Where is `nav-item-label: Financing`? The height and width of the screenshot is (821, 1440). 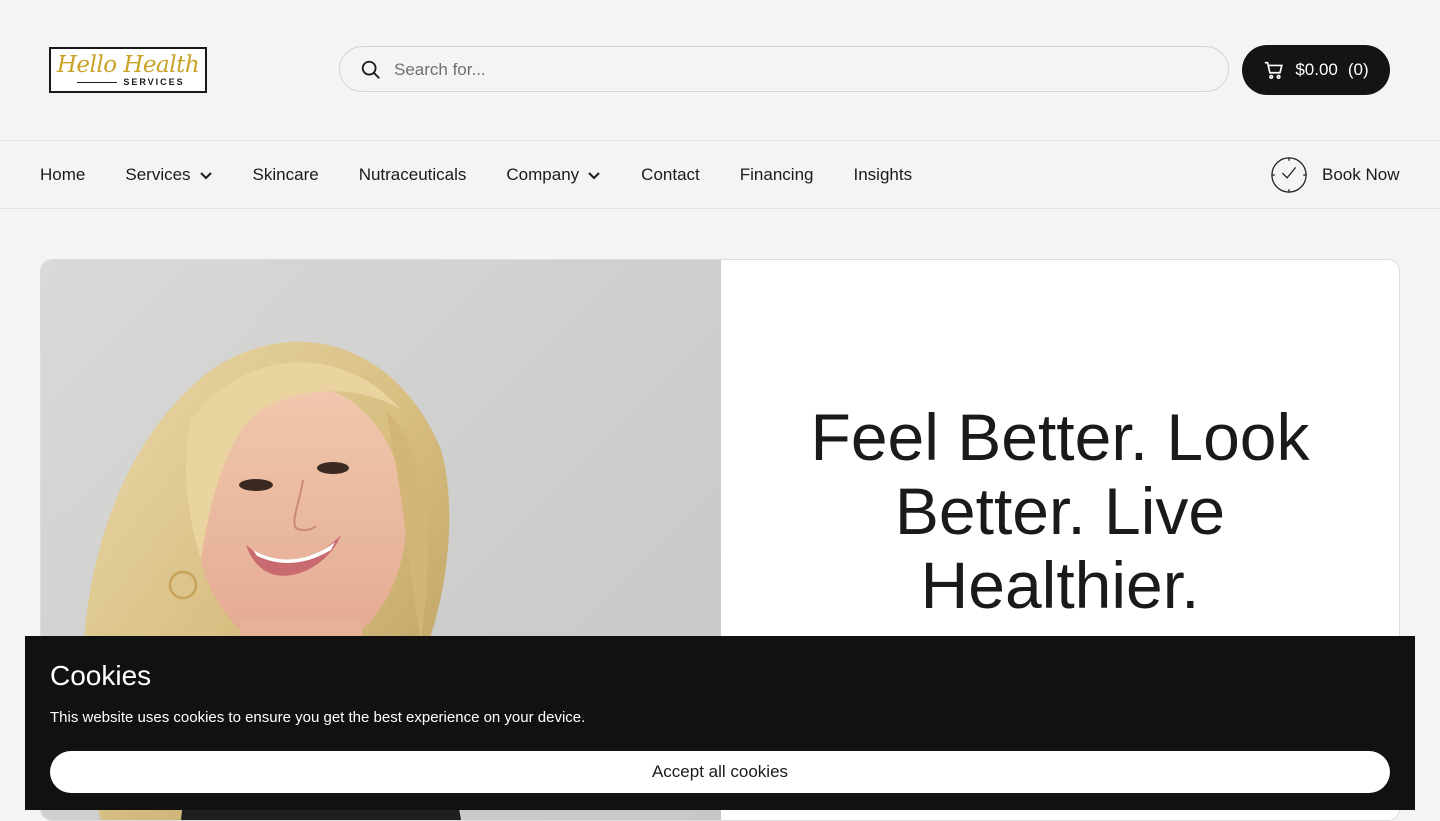
nav-item-label: Financing is located at coordinates (776, 174).